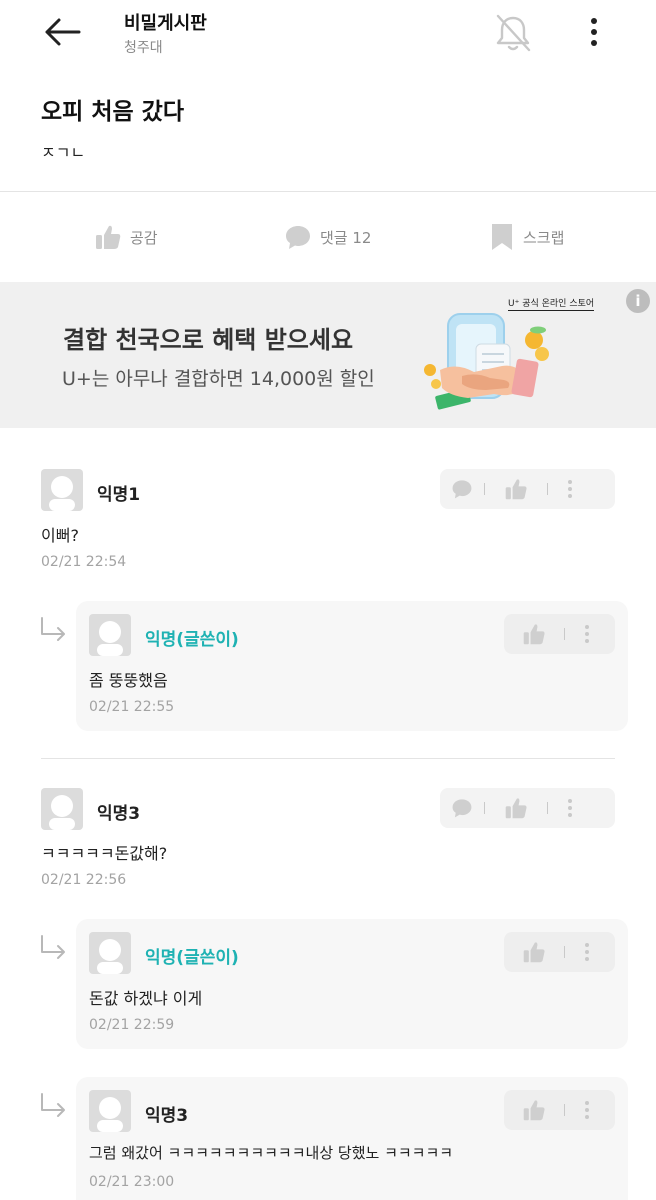 Image resolution: width=656 pixels, height=1200 pixels. I want to click on scrap-button: 스크랩, so click(526, 237).